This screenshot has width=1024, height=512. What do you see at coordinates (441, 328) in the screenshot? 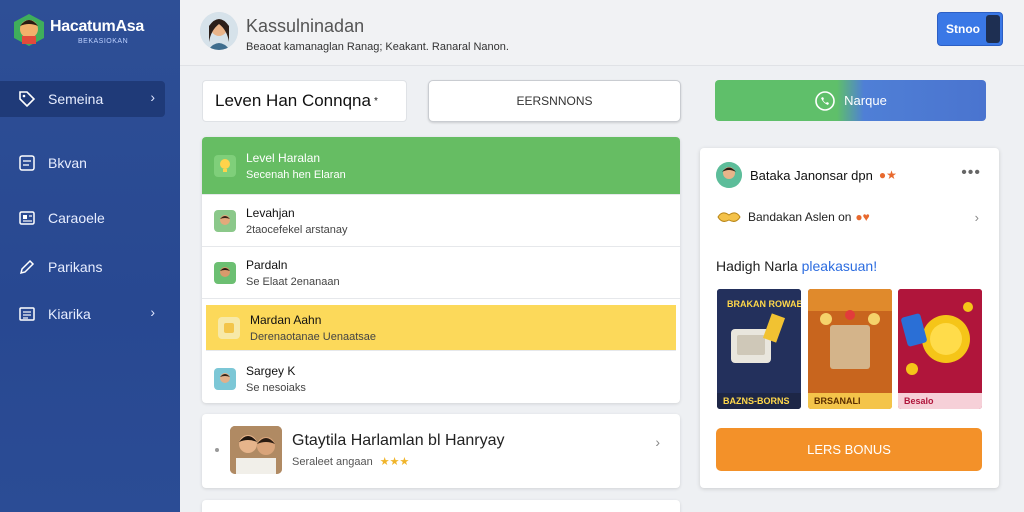
I see `list-item: Mardan Aahn Derenaotanae Uenaatsae` at bounding box center [441, 328].